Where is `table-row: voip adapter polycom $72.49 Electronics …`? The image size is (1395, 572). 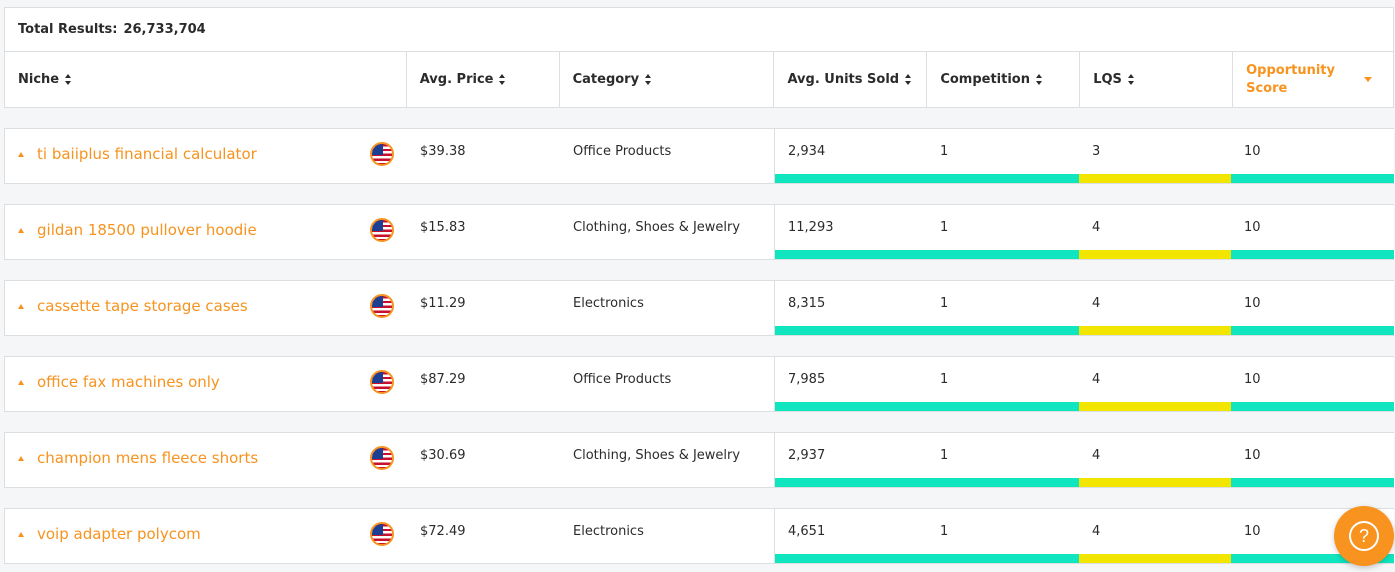 table-row: voip adapter polycom $72.49 Electronics … is located at coordinates (699, 536).